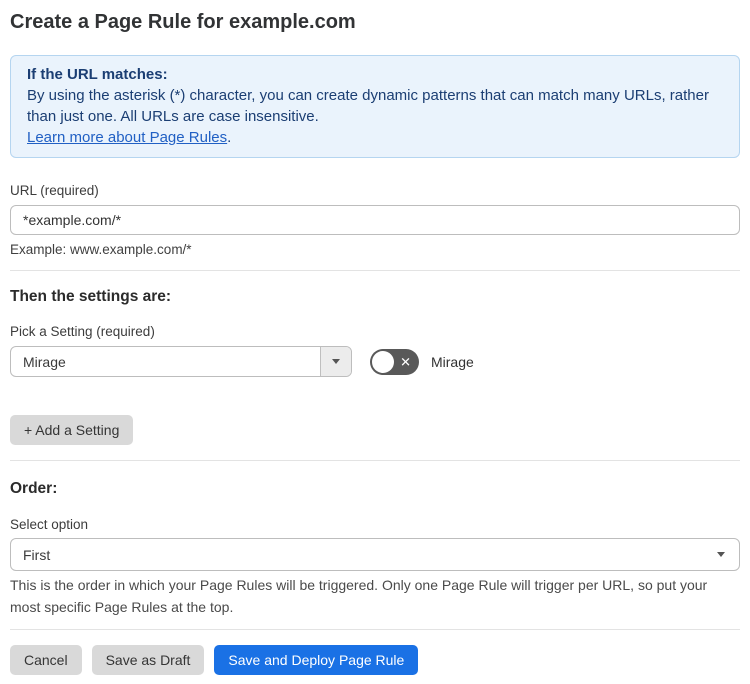 Image resolution: width=750 pixels, height=684 pixels. What do you see at coordinates (148, 660) in the screenshot?
I see `save-draft-button: Save as Draft` at bounding box center [148, 660].